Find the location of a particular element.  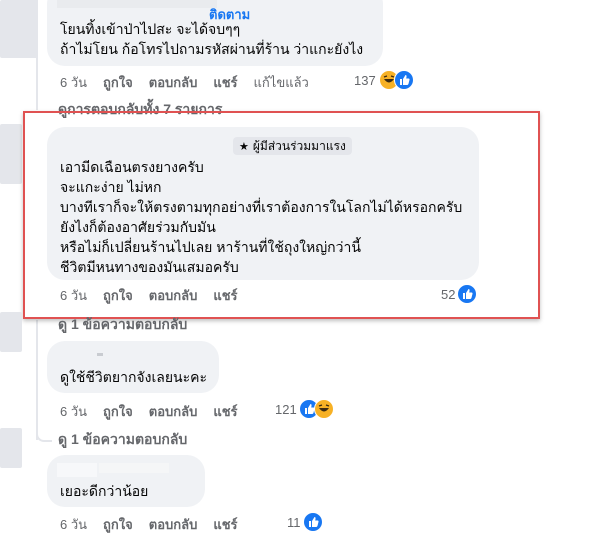

comment-text-line: ดูใช้ชีวิตยากจังเลยนะคะ is located at coordinates (134, 377).